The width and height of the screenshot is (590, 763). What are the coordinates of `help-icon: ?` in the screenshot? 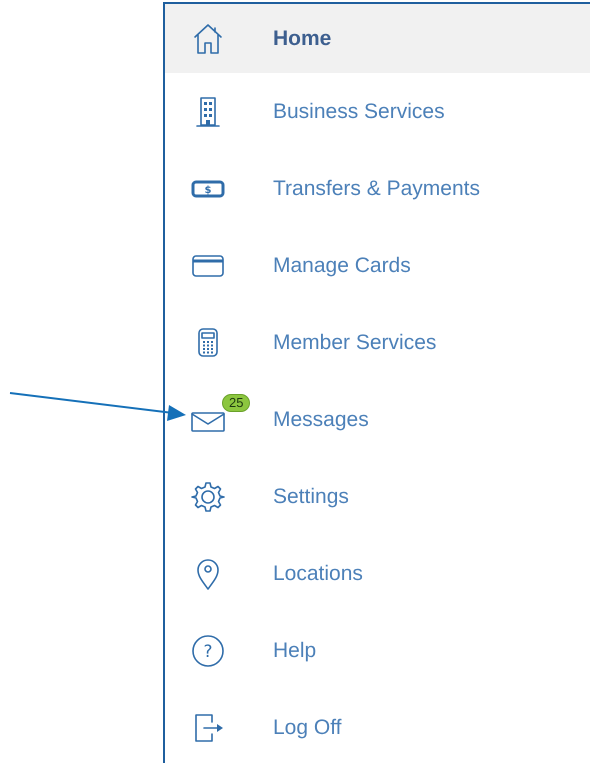 It's located at (208, 650).